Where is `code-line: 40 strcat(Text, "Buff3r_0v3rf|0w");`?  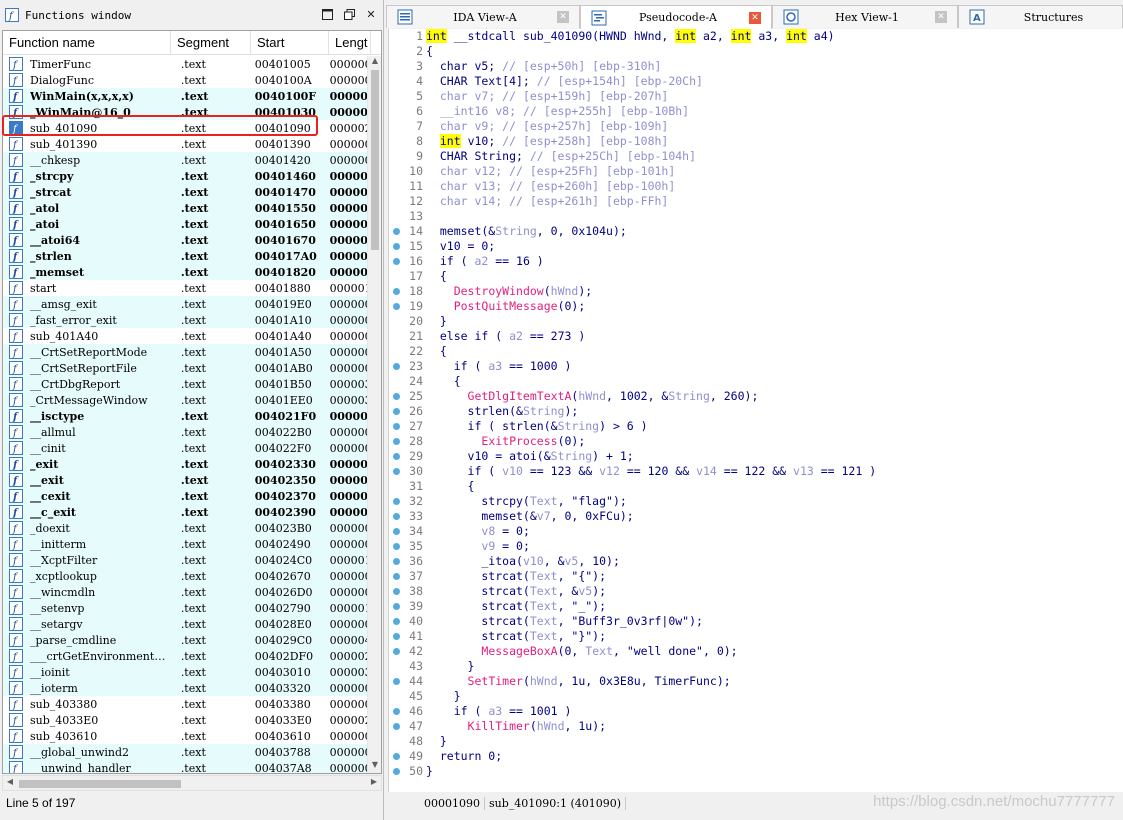 code-line: 40 strcat(Text, "Buff3r_0v3rf|0w"); is located at coordinates (756, 621).